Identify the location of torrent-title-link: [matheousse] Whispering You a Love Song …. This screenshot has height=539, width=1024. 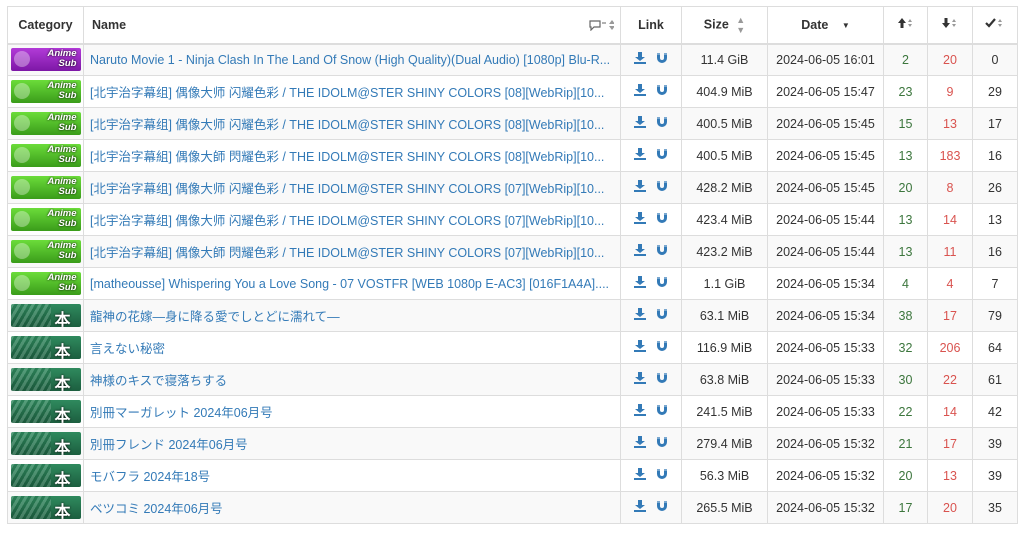
(349, 284).